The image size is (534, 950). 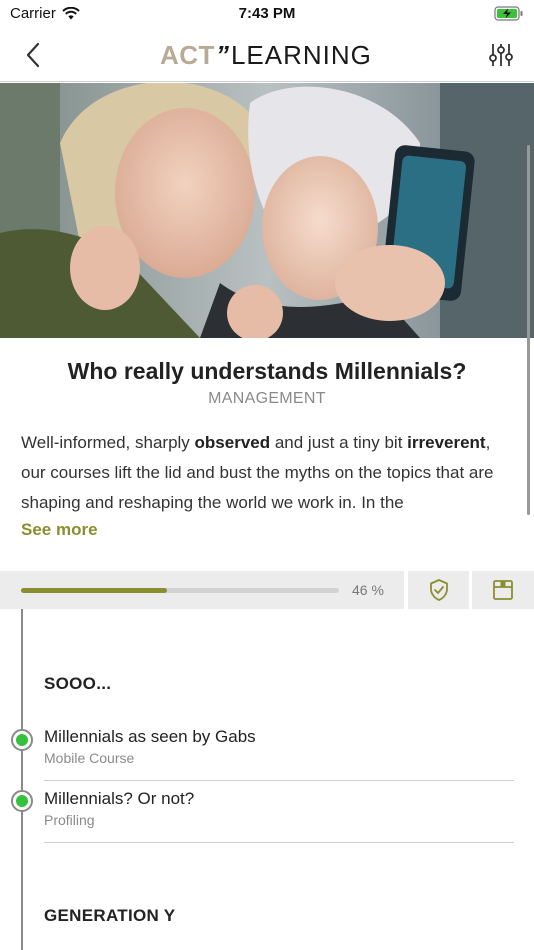 I want to click on lesson-title: Millennials as seen by Gabs, so click(x=150, y=736).